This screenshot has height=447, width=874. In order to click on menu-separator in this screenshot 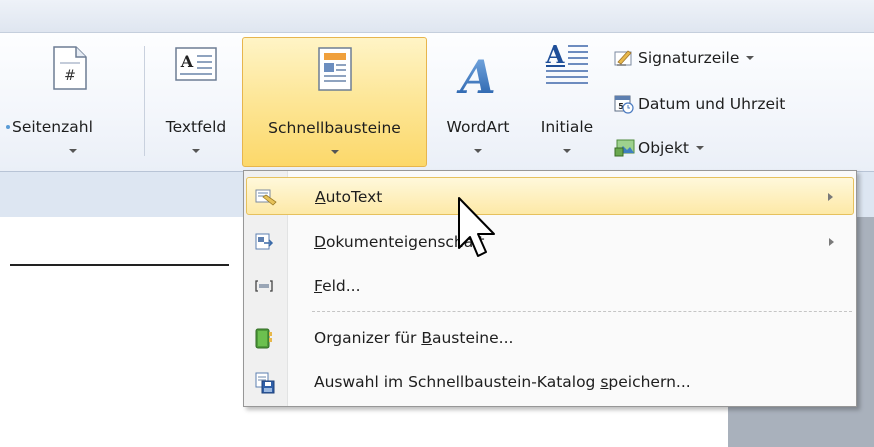, I will do `click(582, 311)`.